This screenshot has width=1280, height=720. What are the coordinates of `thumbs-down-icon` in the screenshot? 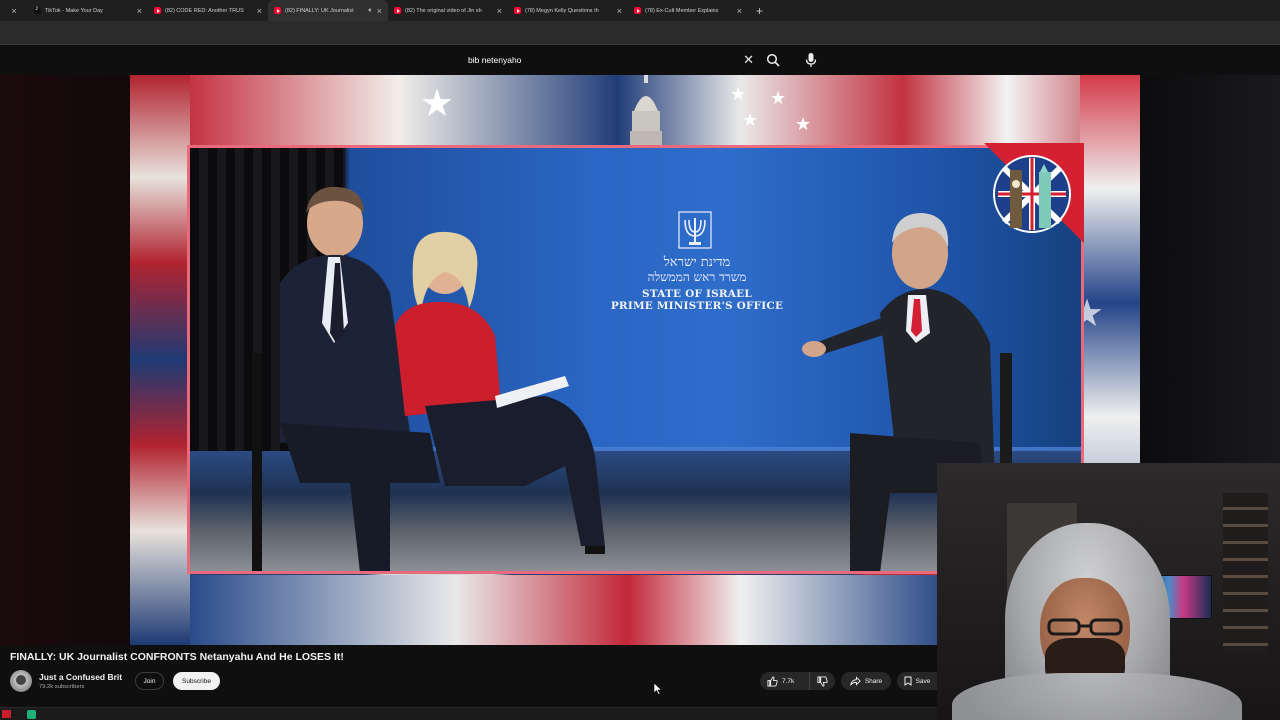 It's located at (822, 681).